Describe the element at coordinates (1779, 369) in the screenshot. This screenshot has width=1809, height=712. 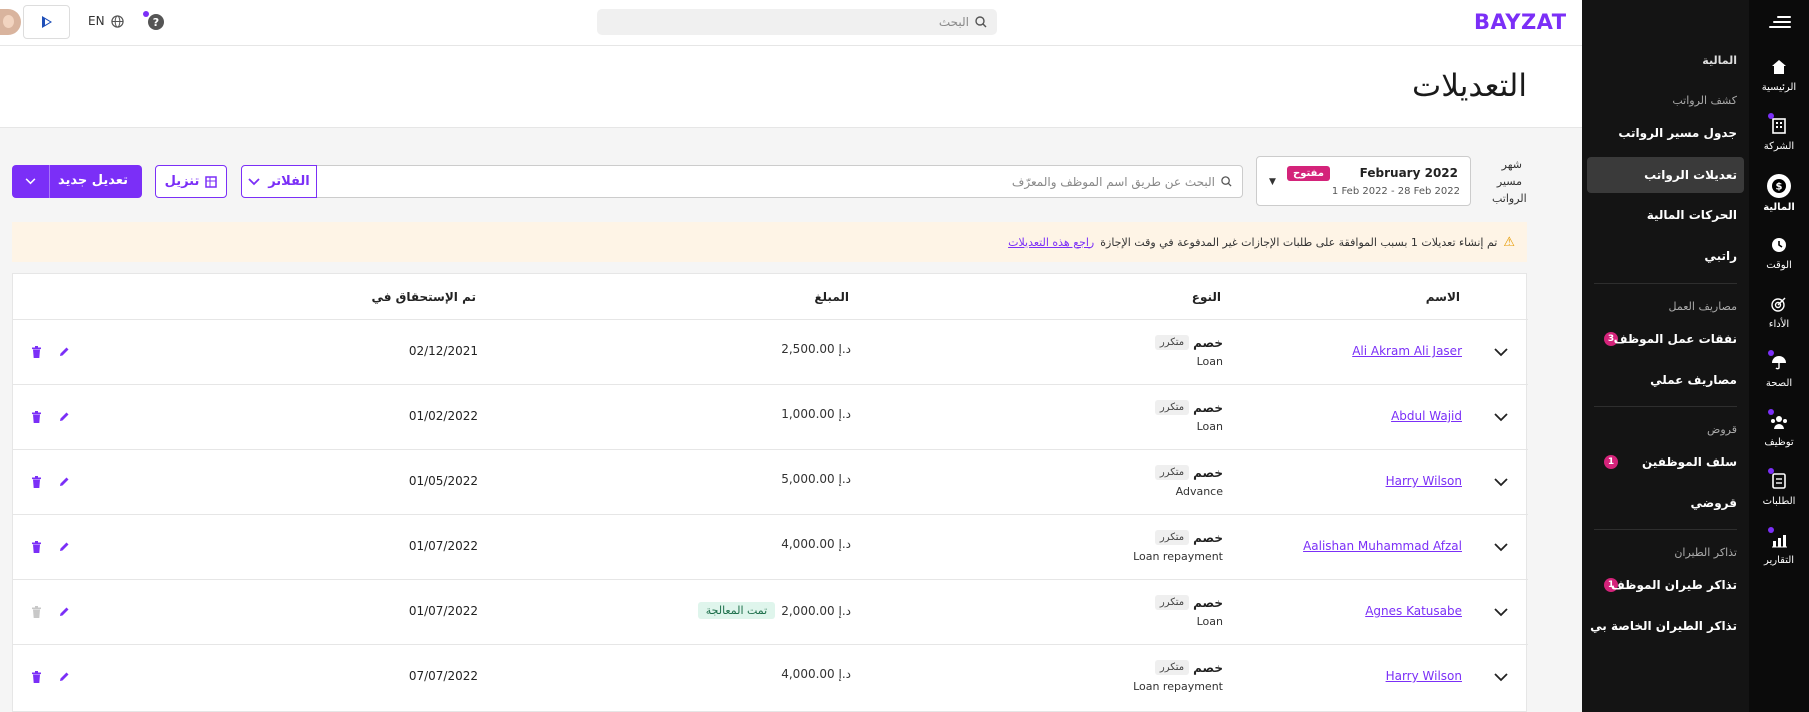
I see `rail-item-health: الصحة` at that location.